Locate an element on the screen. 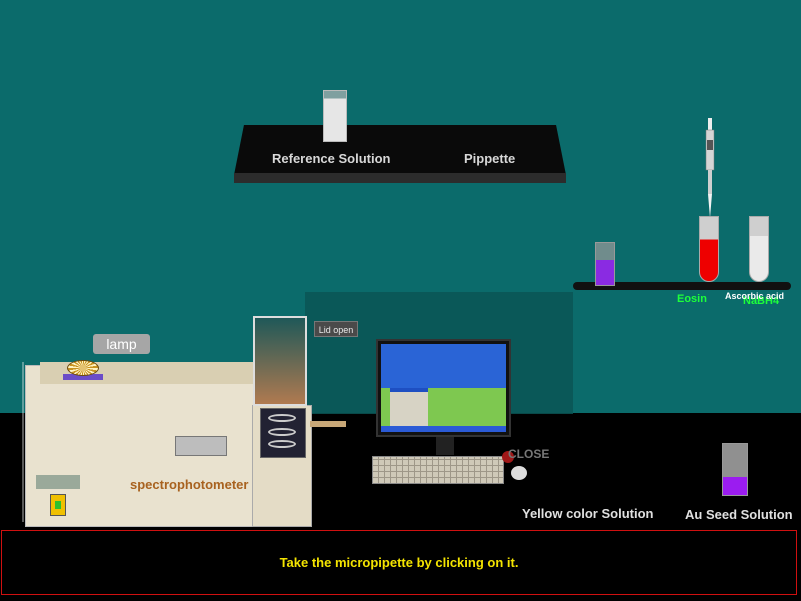  yellow-solution-label: Yellow color Solution is located at coordinates (588, 513).